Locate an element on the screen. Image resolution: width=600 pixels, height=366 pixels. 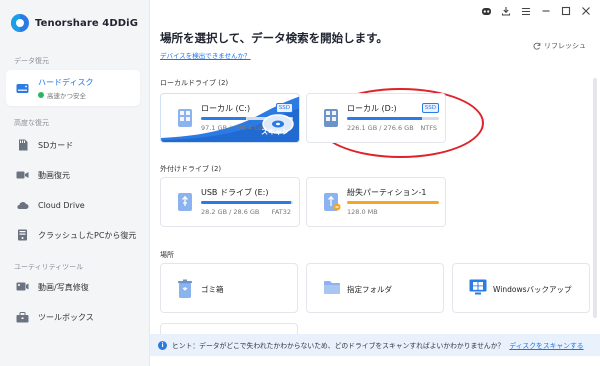
4ddig-logo-icon is located at coordinates (20, 23).